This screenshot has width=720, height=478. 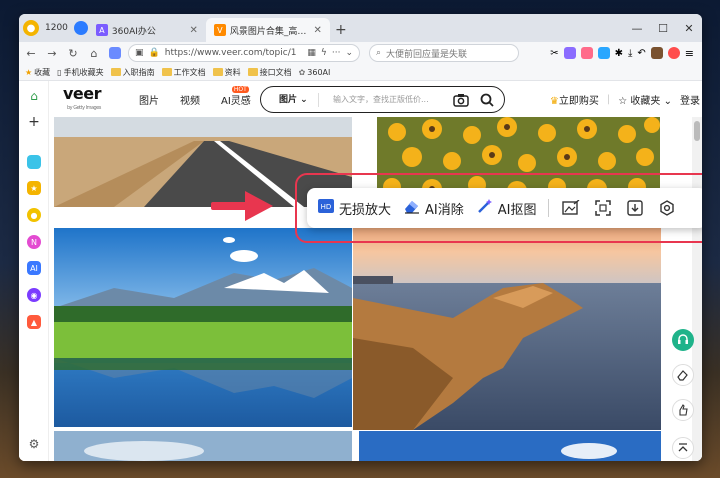 What do you see at coordinates (132, 72) in the screenshot?
I see `bookmark-item: 入职指南` at bounding box center [132, 72].